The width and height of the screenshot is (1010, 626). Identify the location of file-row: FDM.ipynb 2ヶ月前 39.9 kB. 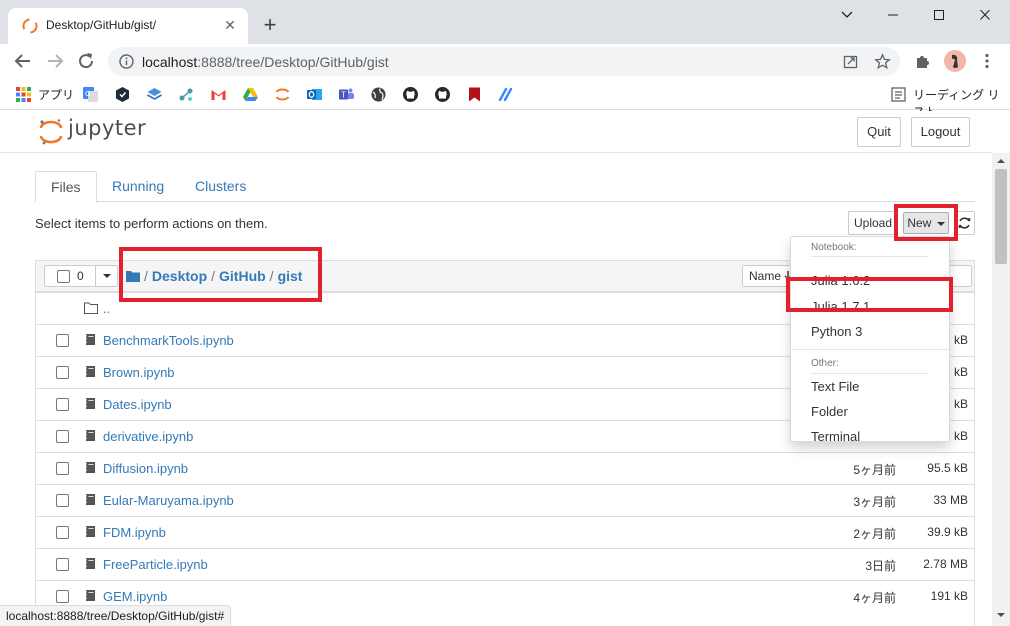
(505, 532).